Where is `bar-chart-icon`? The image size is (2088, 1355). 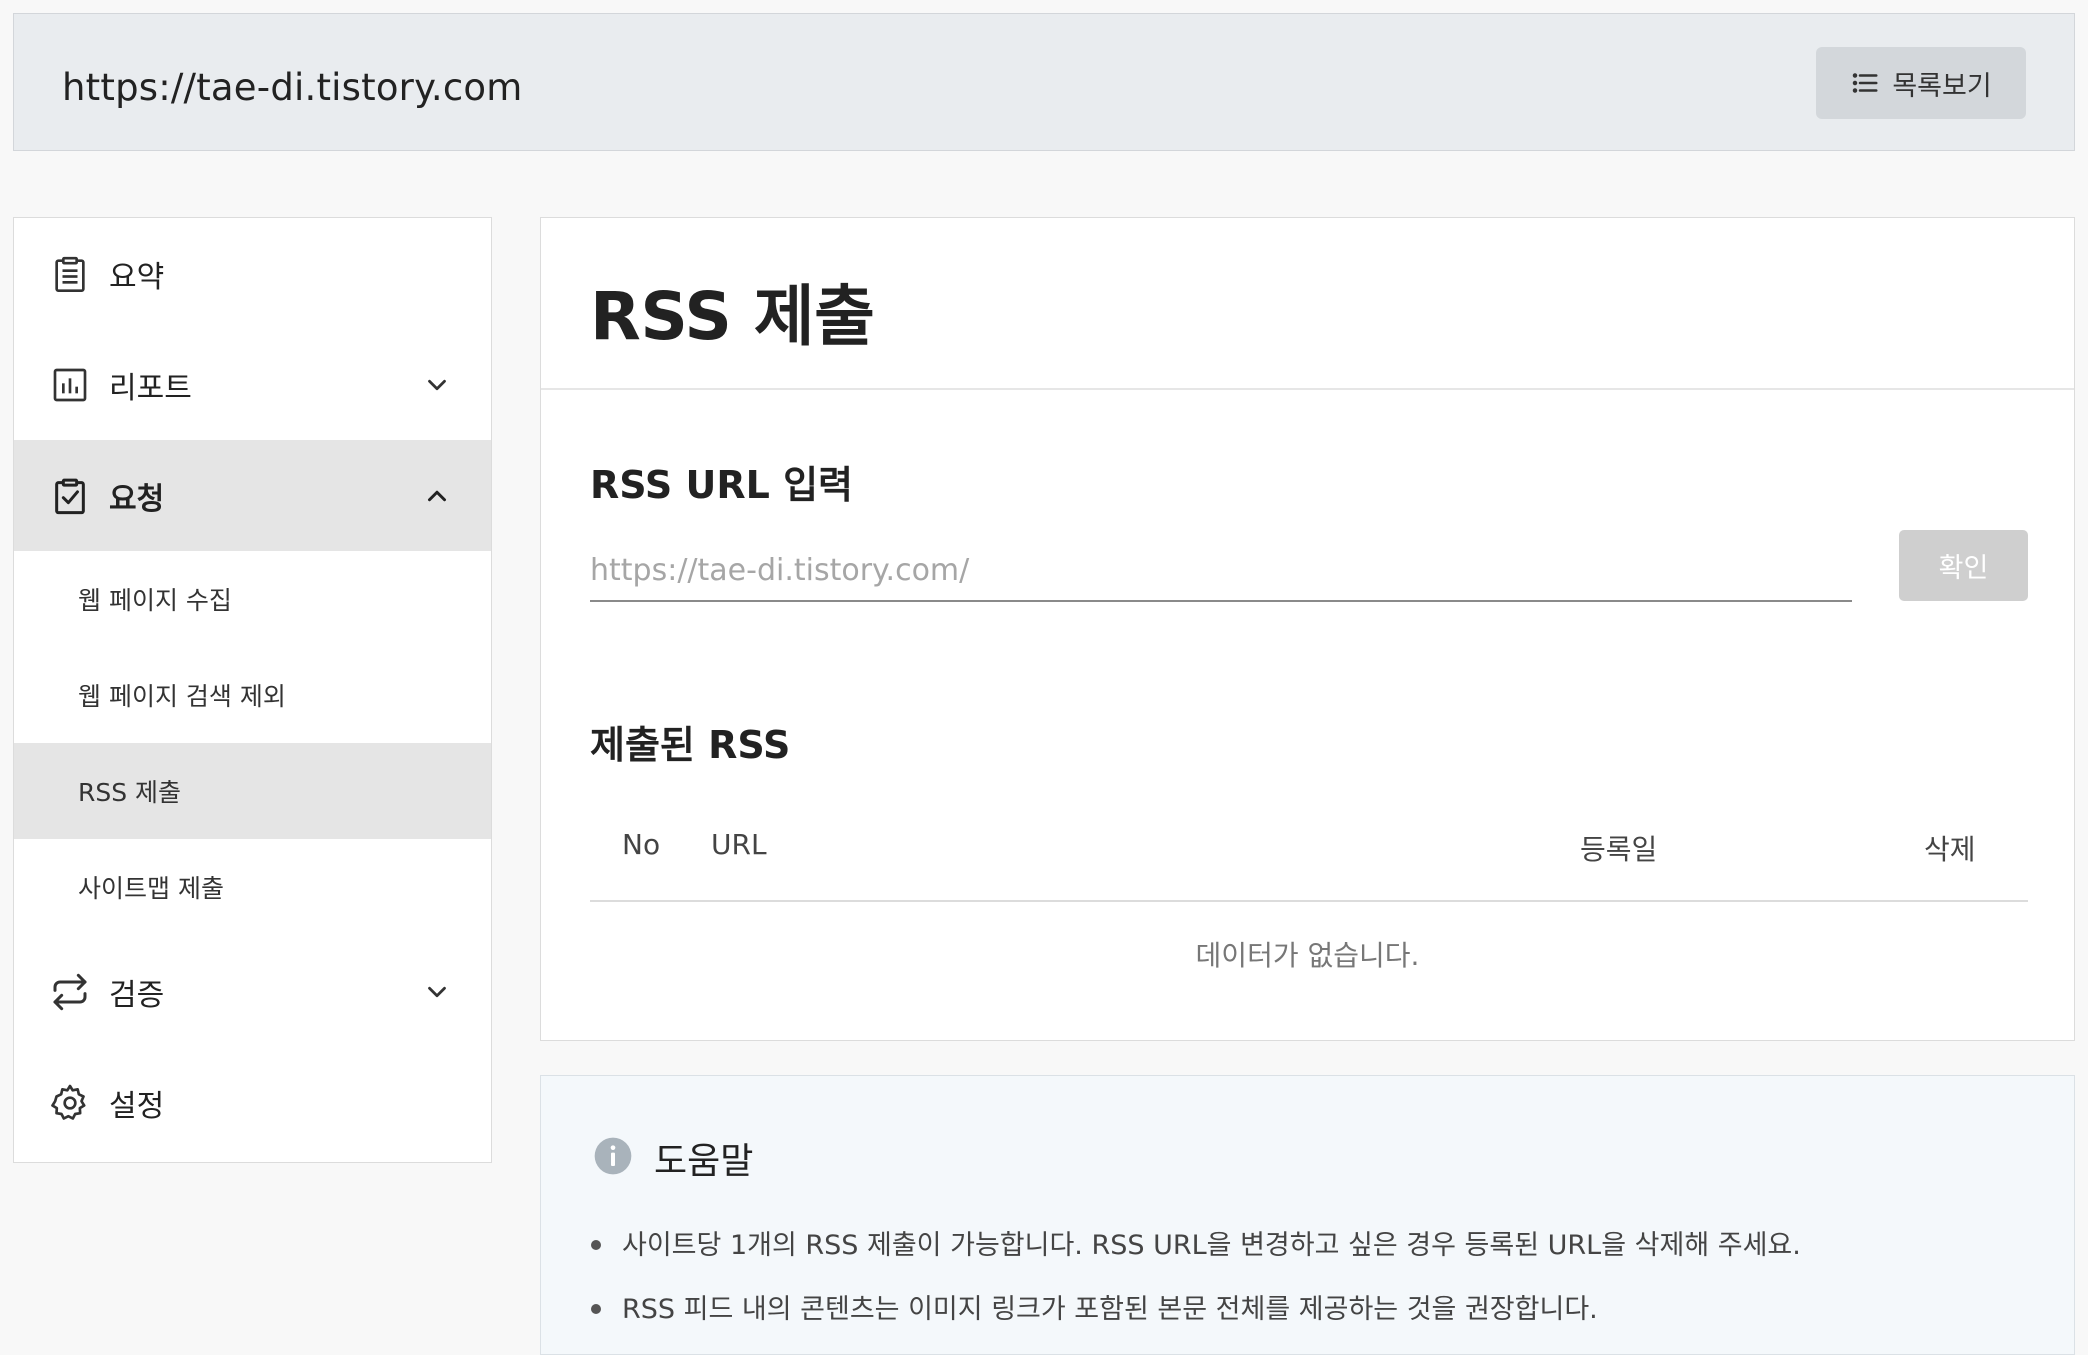
bar-chart-icon is located at coordinates (70, 384).